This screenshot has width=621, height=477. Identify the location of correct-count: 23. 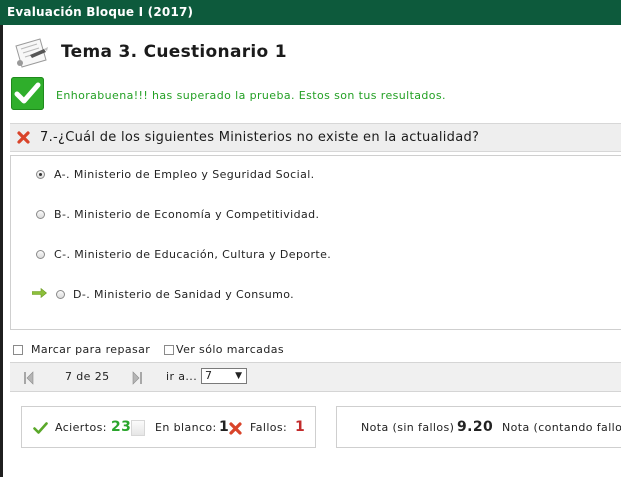
(121, 427).